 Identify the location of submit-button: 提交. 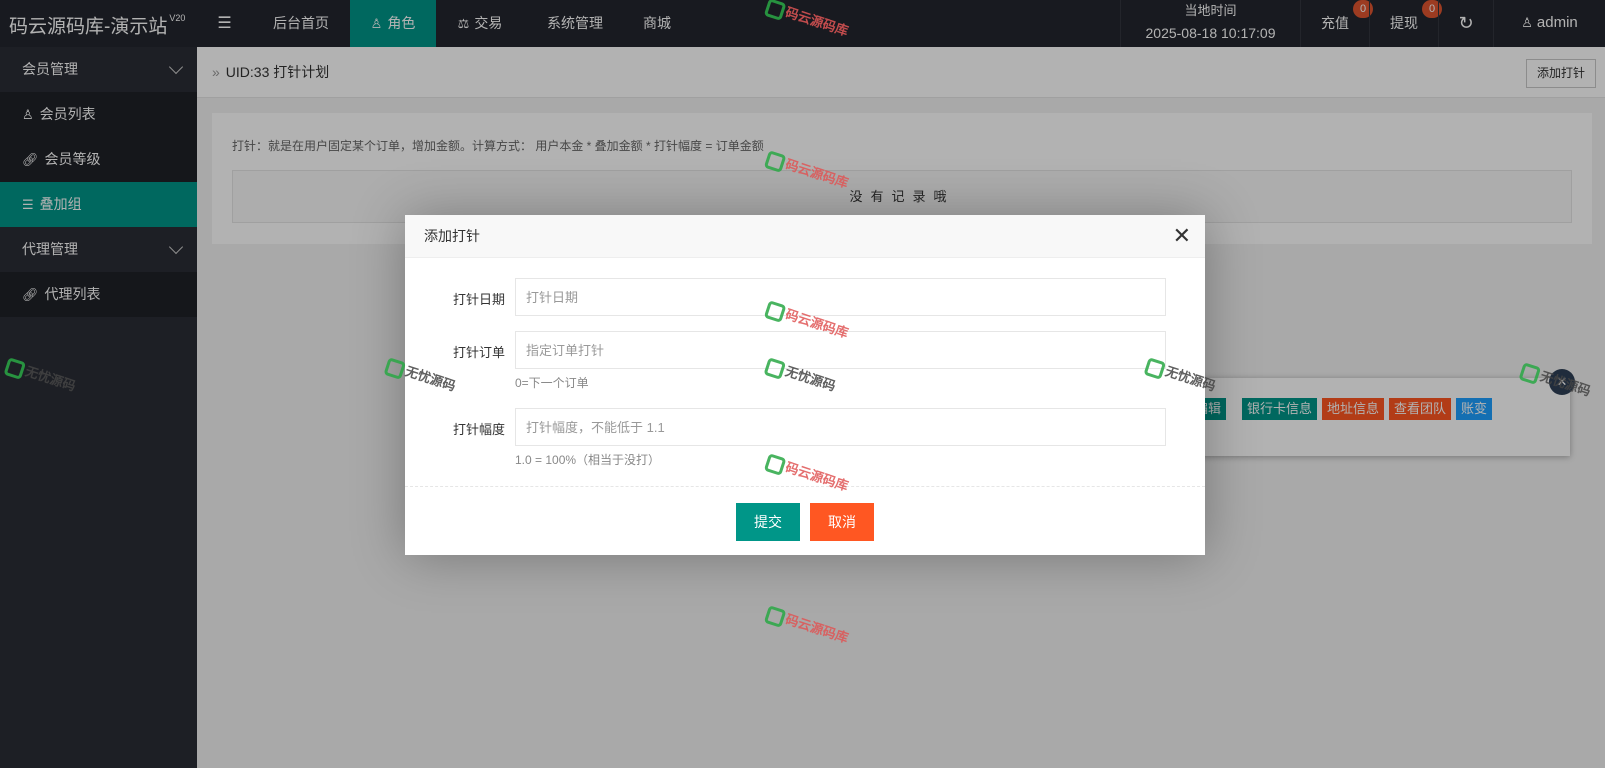
(768, 522).